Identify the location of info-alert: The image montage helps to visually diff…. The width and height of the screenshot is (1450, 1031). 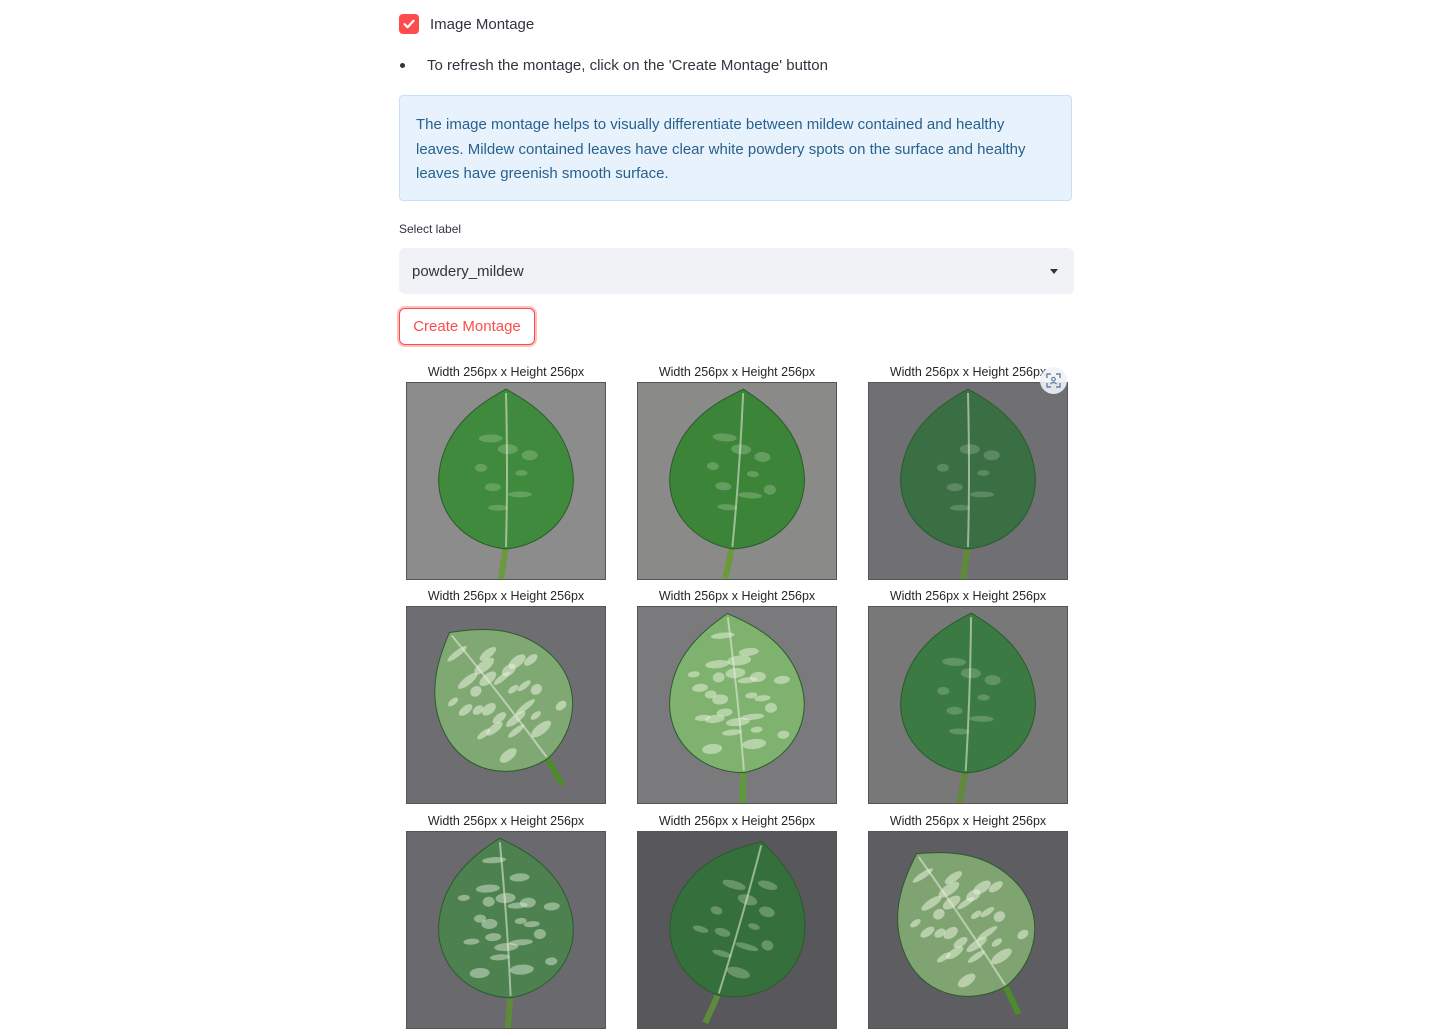
(735, 148).